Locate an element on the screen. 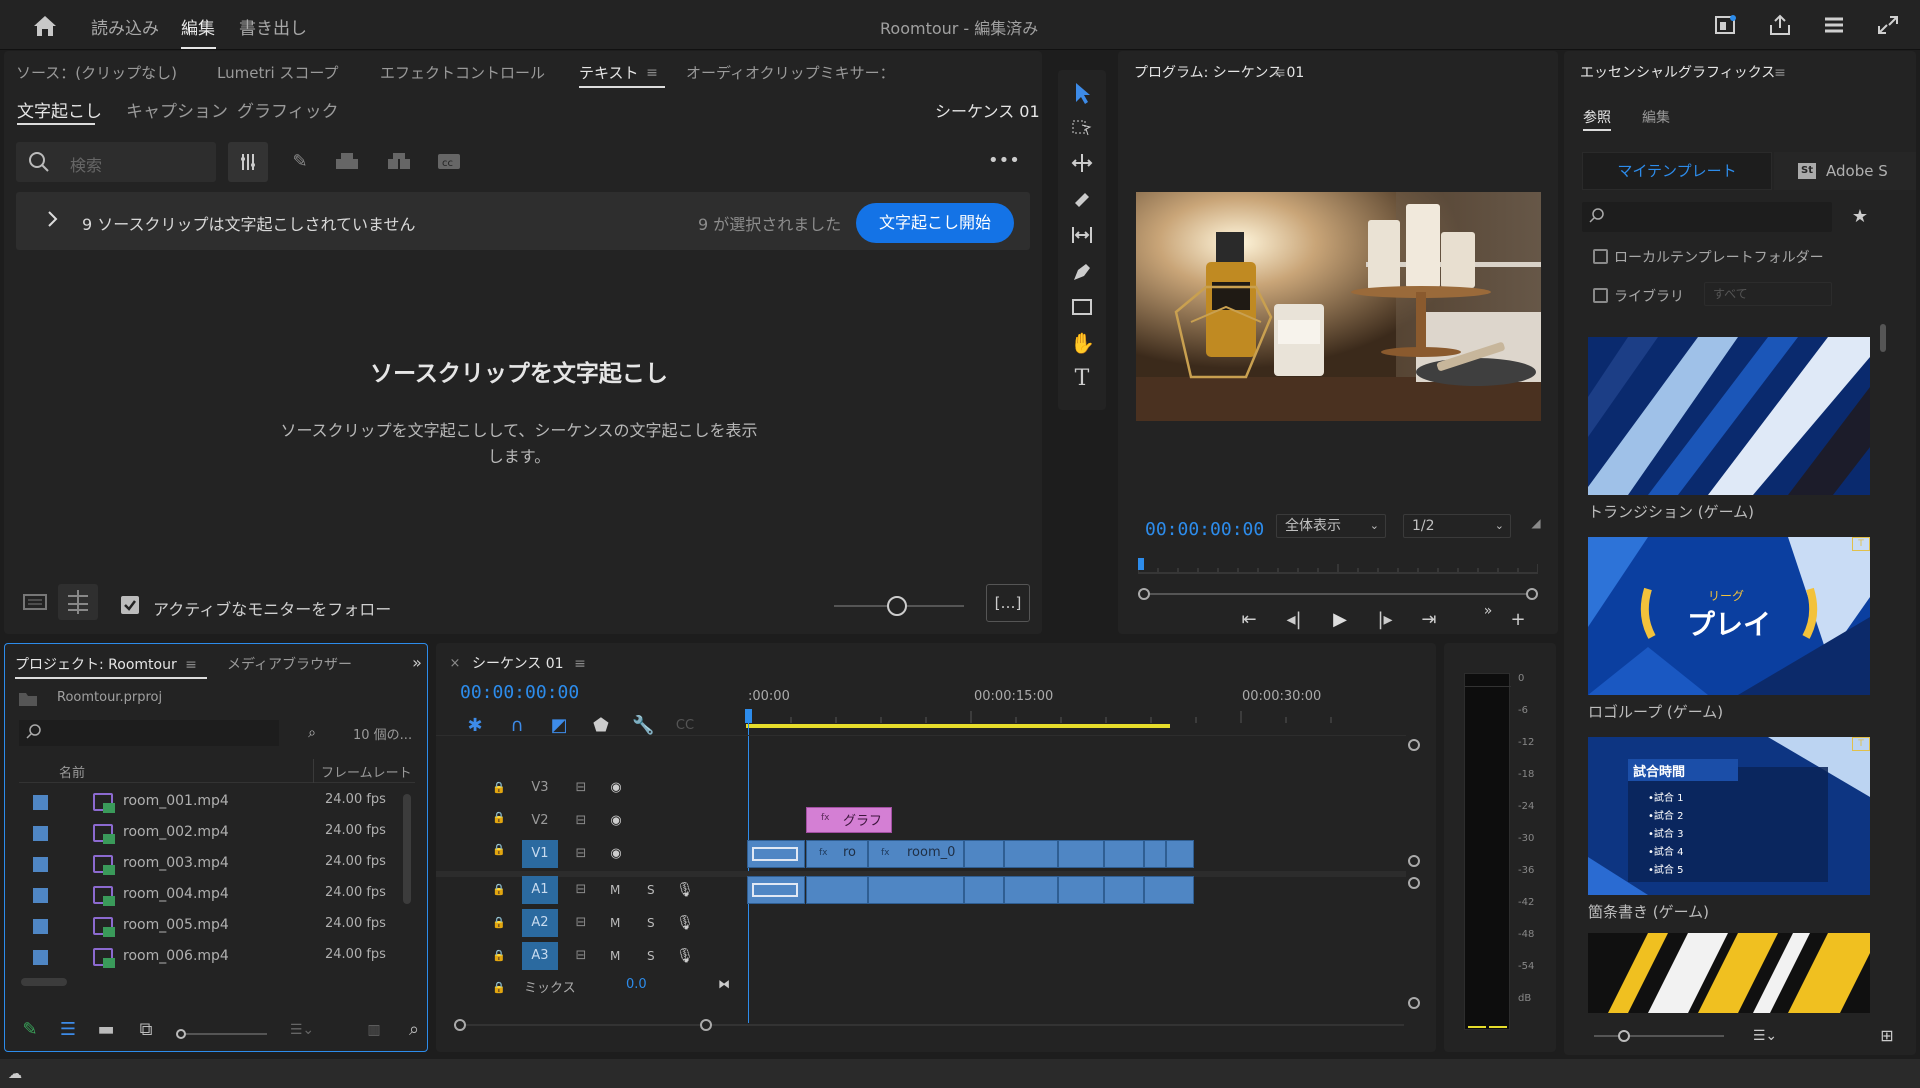  zoom-slider-handle is located at coordinates (897, 606).